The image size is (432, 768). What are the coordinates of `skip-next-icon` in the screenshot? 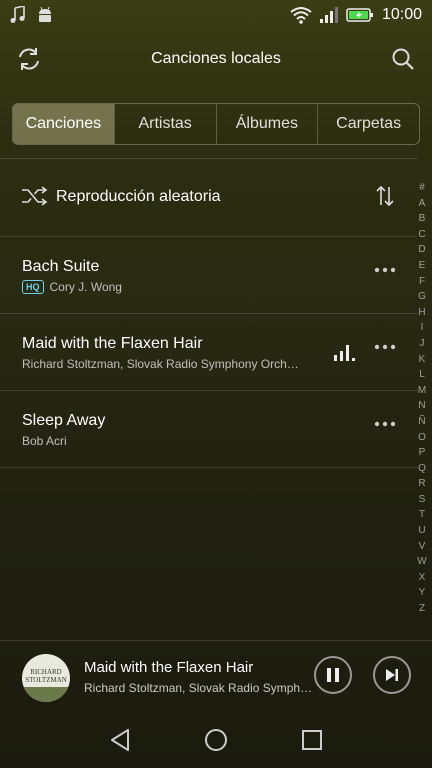 It's located at (392, 675).